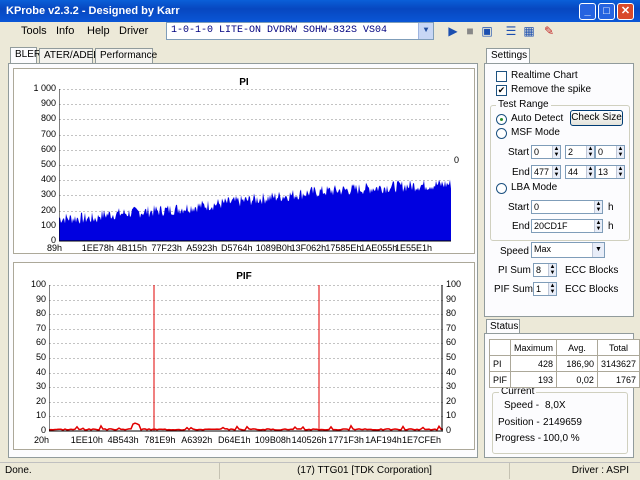 The width and height of the screenshot is (640, 480). I want to click on layout-icon: ☰, so click(511, 31).